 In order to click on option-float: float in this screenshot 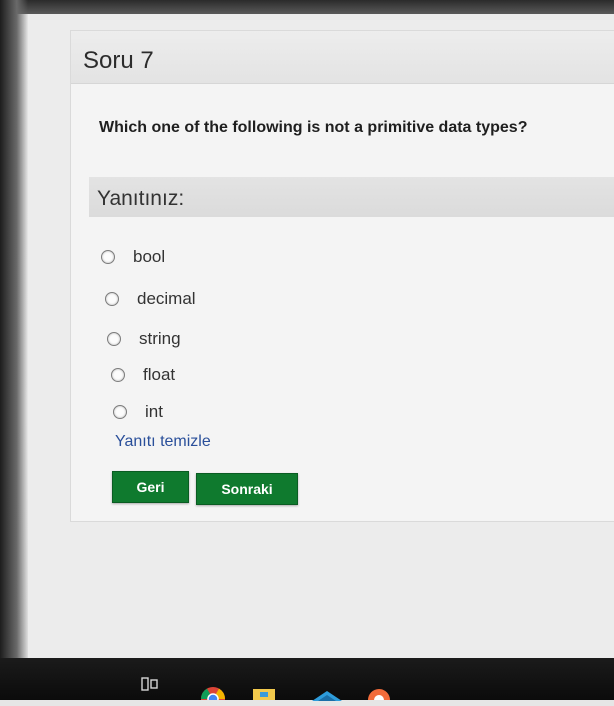, I will do `click(143, 375)`.